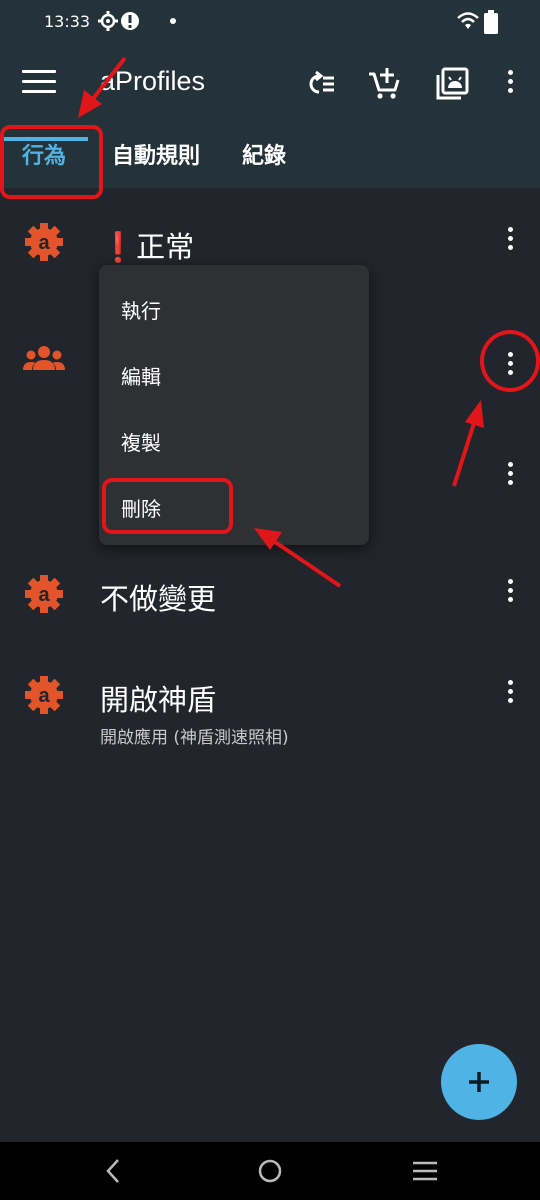  I want to click on add-profile-button, so click(479, 1082).